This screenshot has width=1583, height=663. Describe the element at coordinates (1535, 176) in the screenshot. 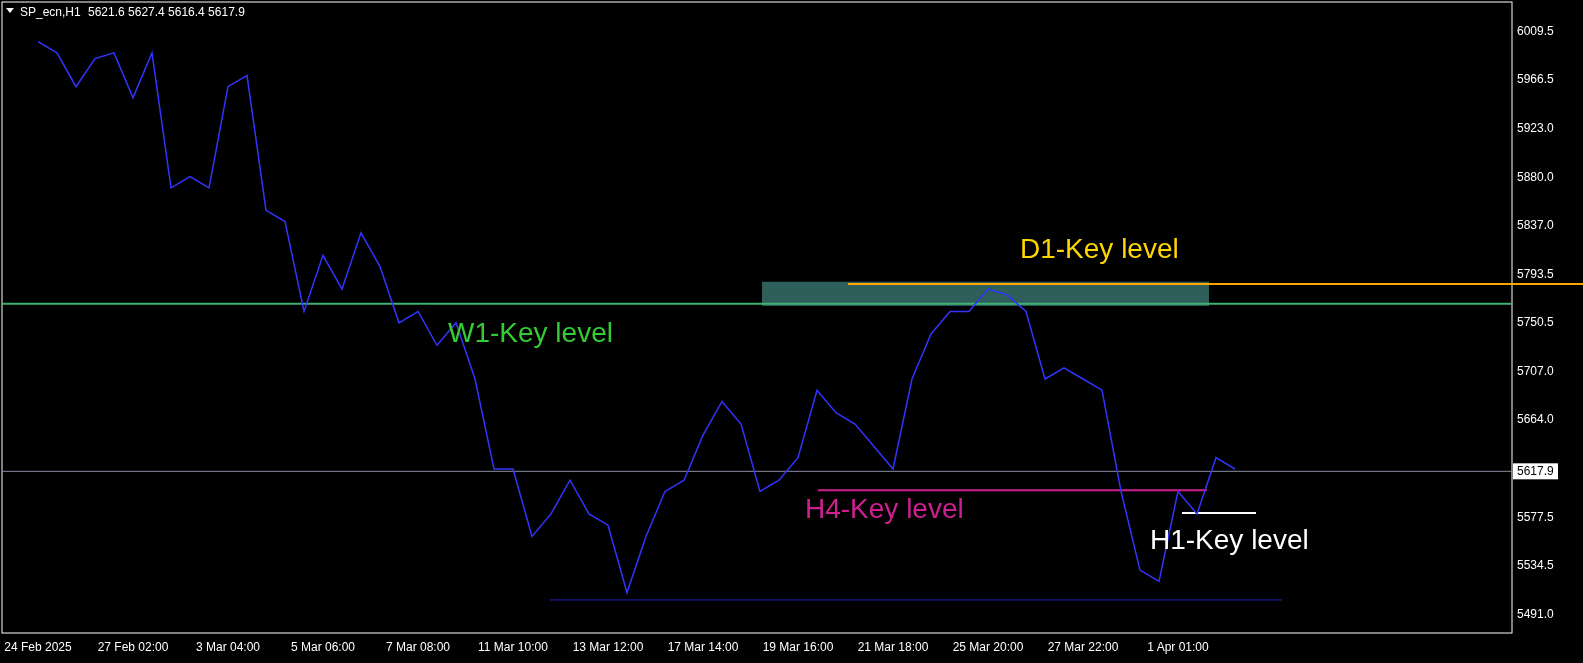

I see `y-axis-label: 5880.0` at that location.